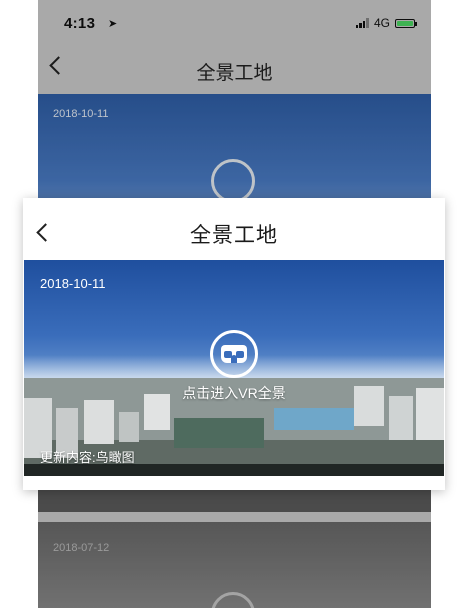  What do you see at coordinates (234, 393) in the screenshot?
I see `vr-enter-label: 点击进入VR全景` at bounding box center [234, 393].